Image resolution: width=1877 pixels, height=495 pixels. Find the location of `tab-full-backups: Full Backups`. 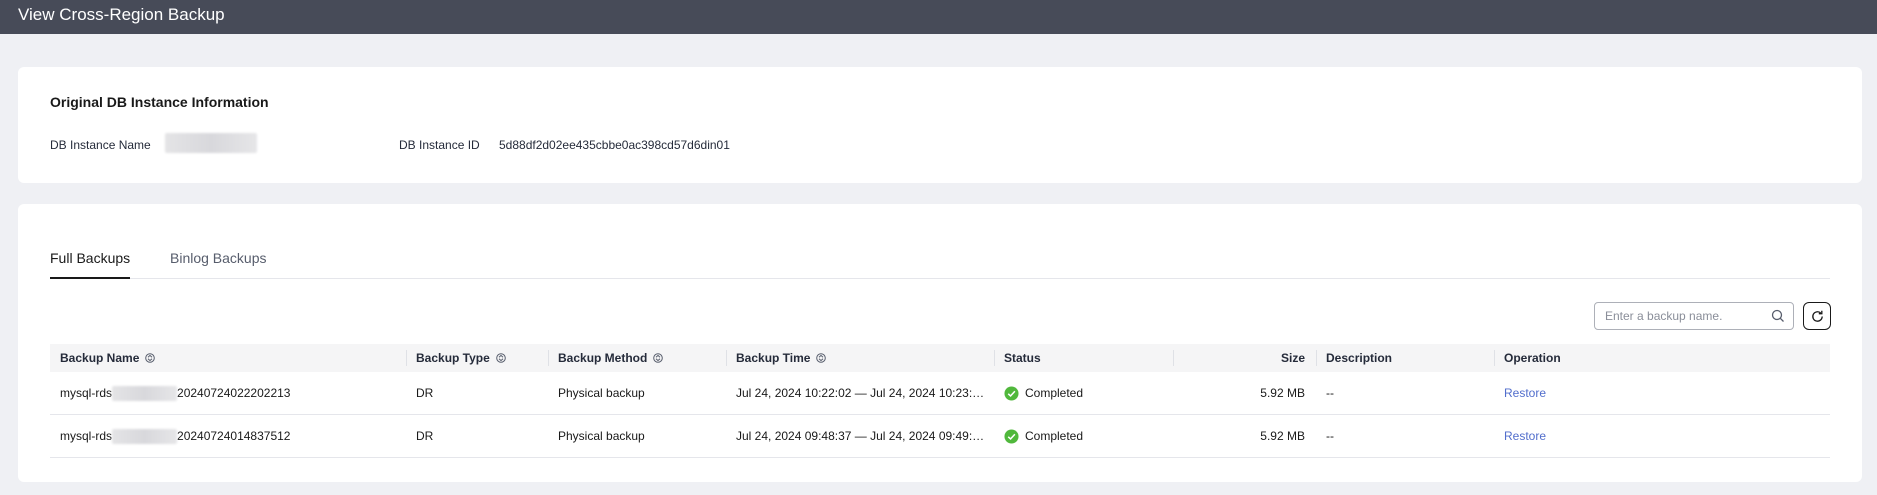

tab-full-backups: Full Backups is located at coordinates (90, 264).